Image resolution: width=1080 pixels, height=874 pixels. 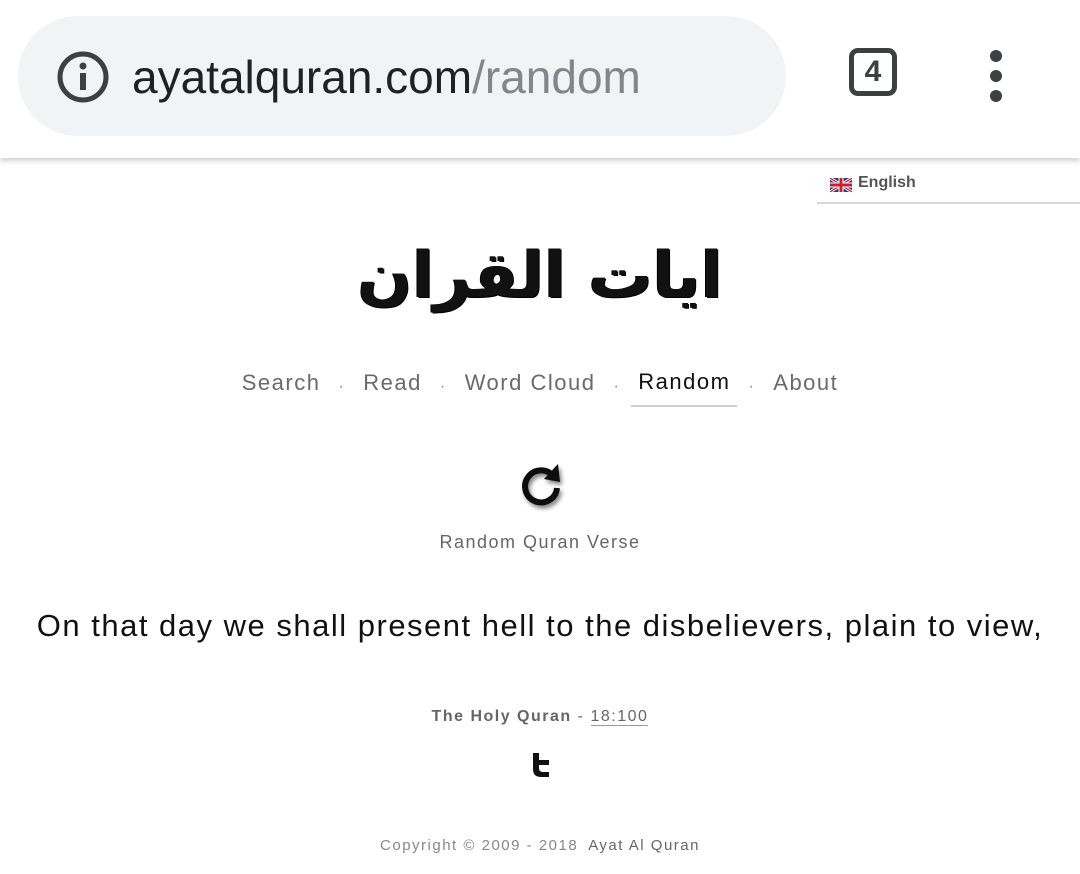 I want to click on footer: Copyright © 2009 - 2018 Ayat Al Quran, so click(x=540, y=845).